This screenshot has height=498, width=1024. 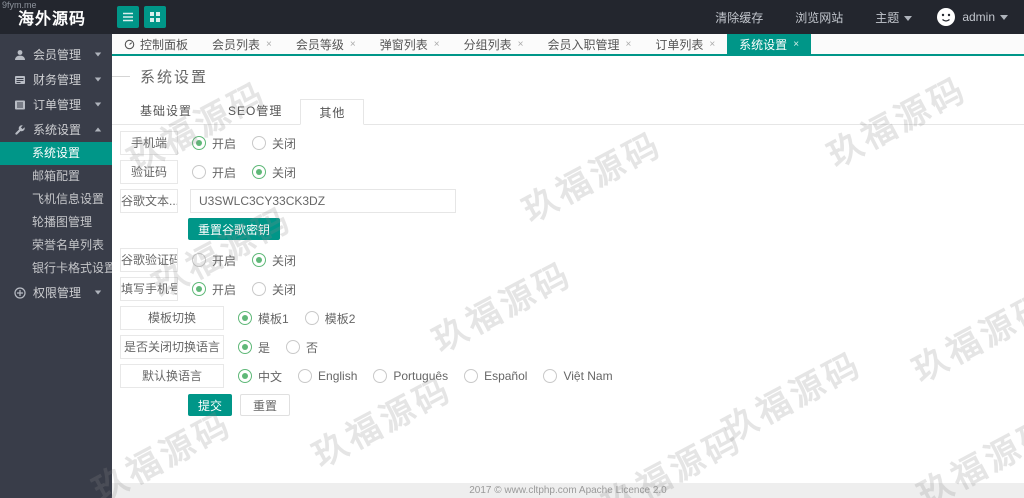 I want to click on radio-gcaptcha-off: 关闭, so click(x=274, y=260).